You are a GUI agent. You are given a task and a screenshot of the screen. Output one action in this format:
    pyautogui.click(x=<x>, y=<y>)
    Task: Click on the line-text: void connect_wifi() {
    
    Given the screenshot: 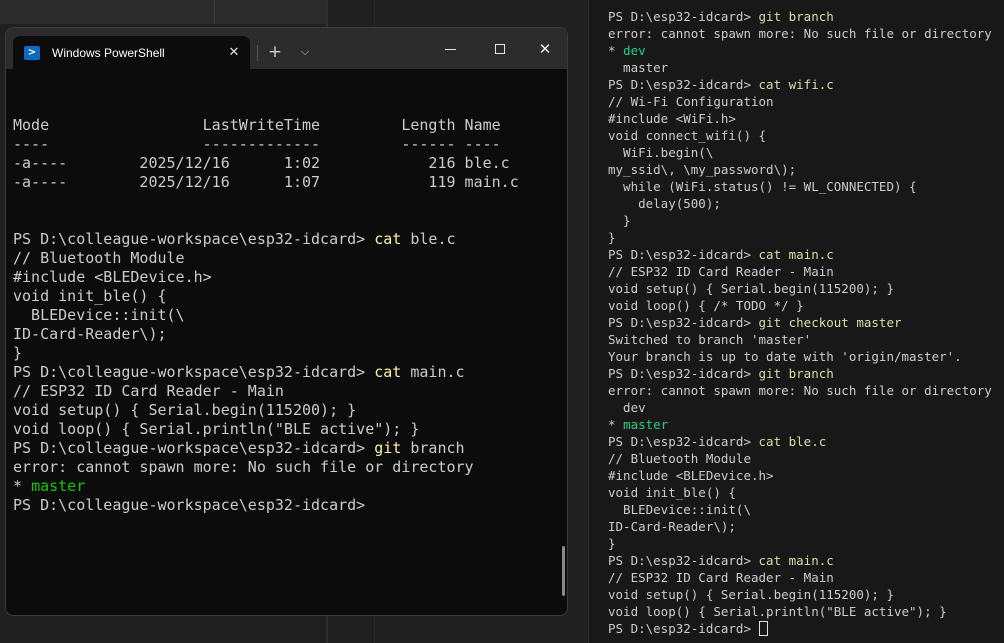 What is the action you would take?
    pyautogui.click(x=687, y=135)
    